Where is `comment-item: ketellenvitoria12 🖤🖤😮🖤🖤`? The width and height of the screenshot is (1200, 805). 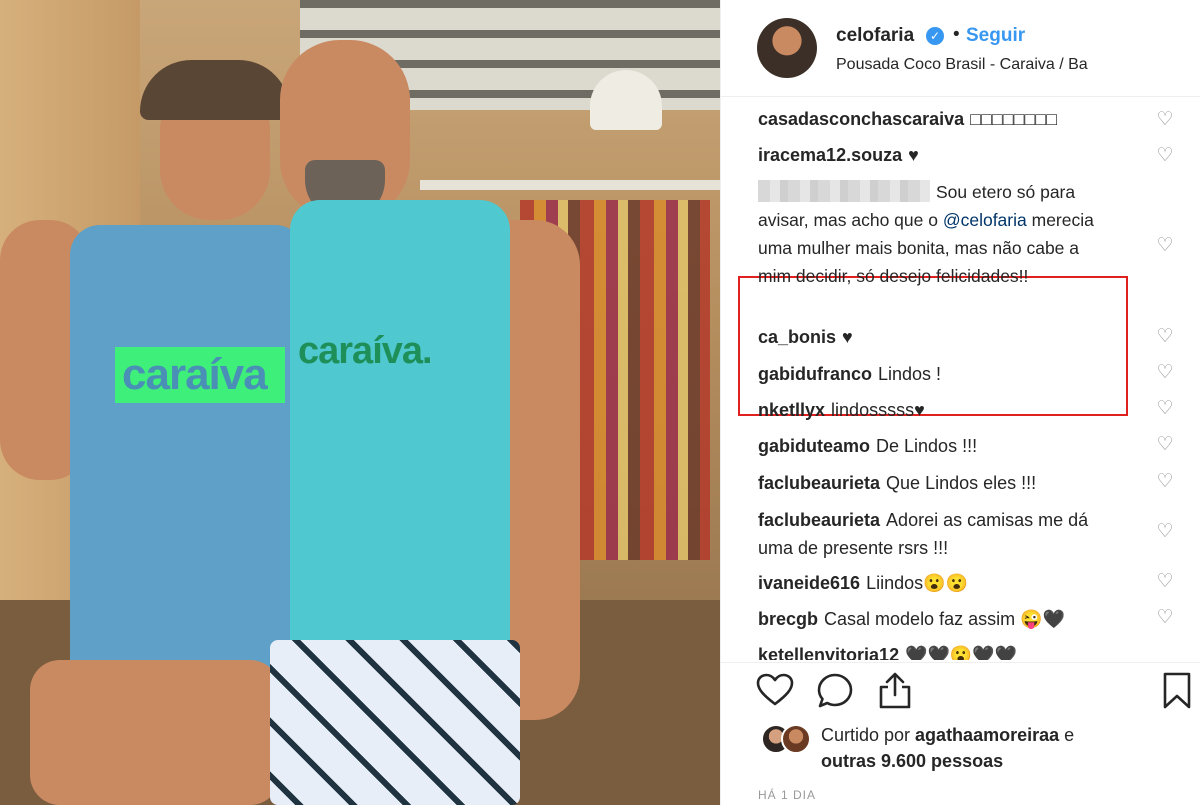
comment-item: ketellenvitoria12 🖤🖤😮🖤🖤 is located at coordinates (938, 650).